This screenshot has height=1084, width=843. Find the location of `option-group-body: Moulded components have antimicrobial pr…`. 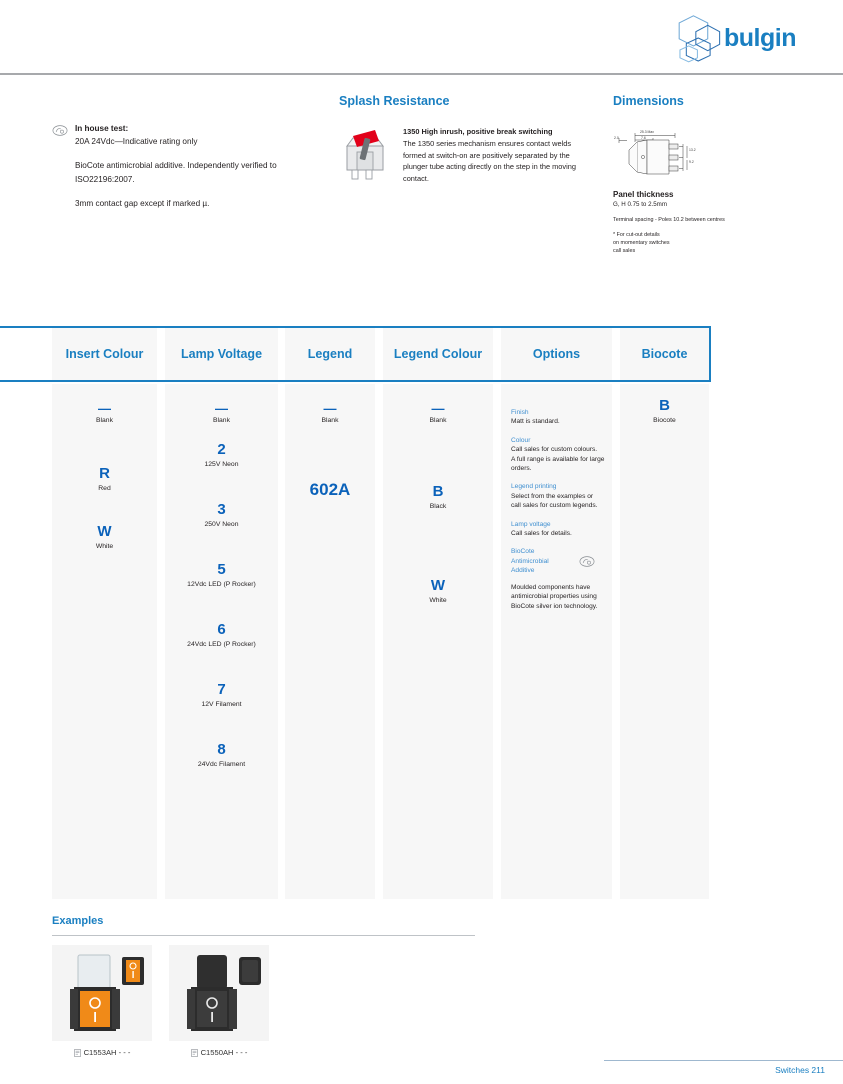

option-group-body: Moulded components have antimicrobial pr… is located at coordinates (554, 596).